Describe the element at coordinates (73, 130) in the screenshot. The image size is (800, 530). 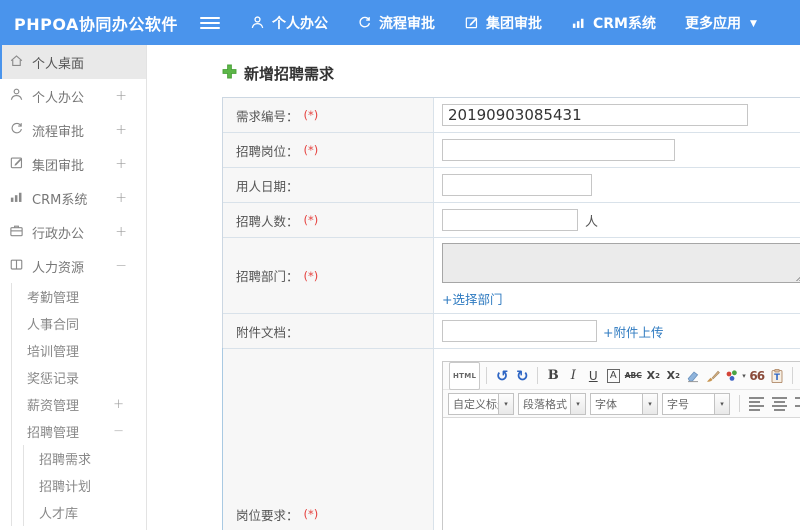
I see `sidebar-item-workflow-approval: 流程审批 +` at that location.